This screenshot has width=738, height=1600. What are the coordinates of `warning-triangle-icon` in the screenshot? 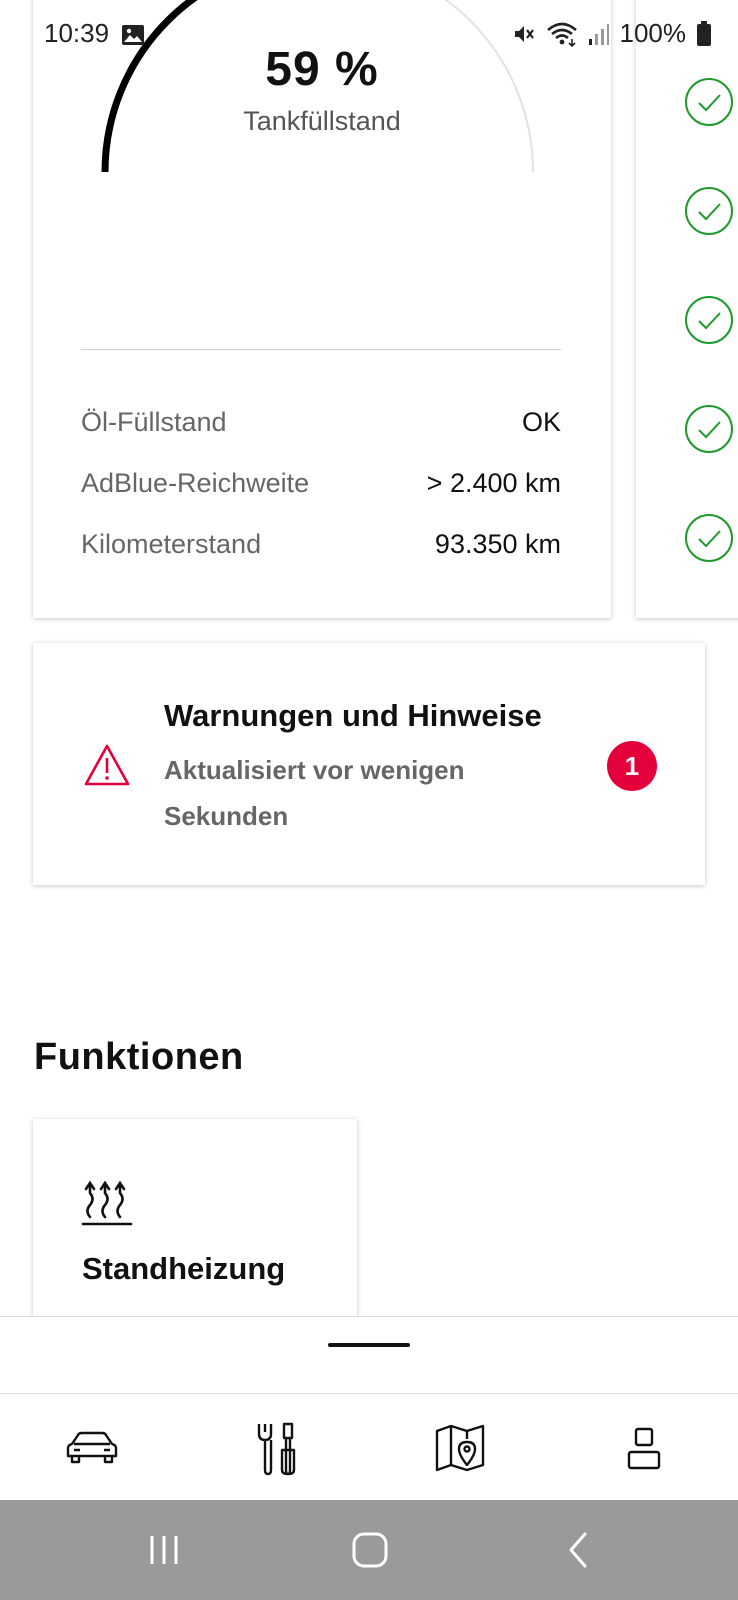 It's located at (107, 765).